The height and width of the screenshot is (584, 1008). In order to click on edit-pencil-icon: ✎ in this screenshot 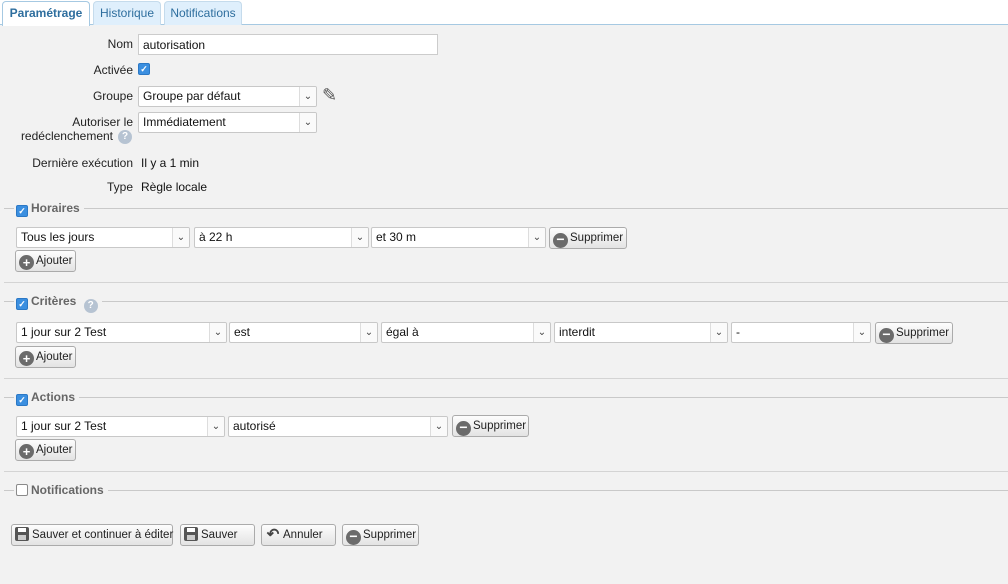, I will do `click(329, 95)`.